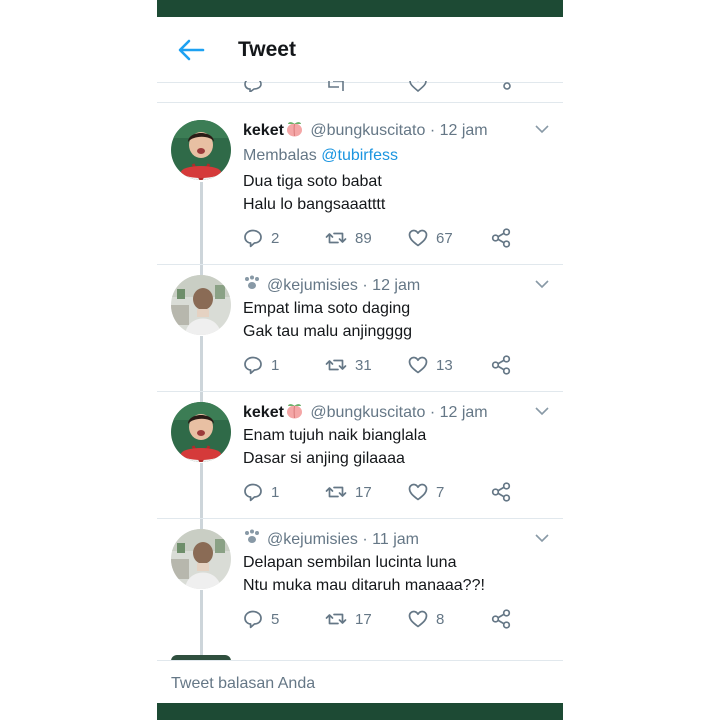 The width and height of the screenshot is (720, 720). I want to click on replying-label: Membalas, so click(280, 155).